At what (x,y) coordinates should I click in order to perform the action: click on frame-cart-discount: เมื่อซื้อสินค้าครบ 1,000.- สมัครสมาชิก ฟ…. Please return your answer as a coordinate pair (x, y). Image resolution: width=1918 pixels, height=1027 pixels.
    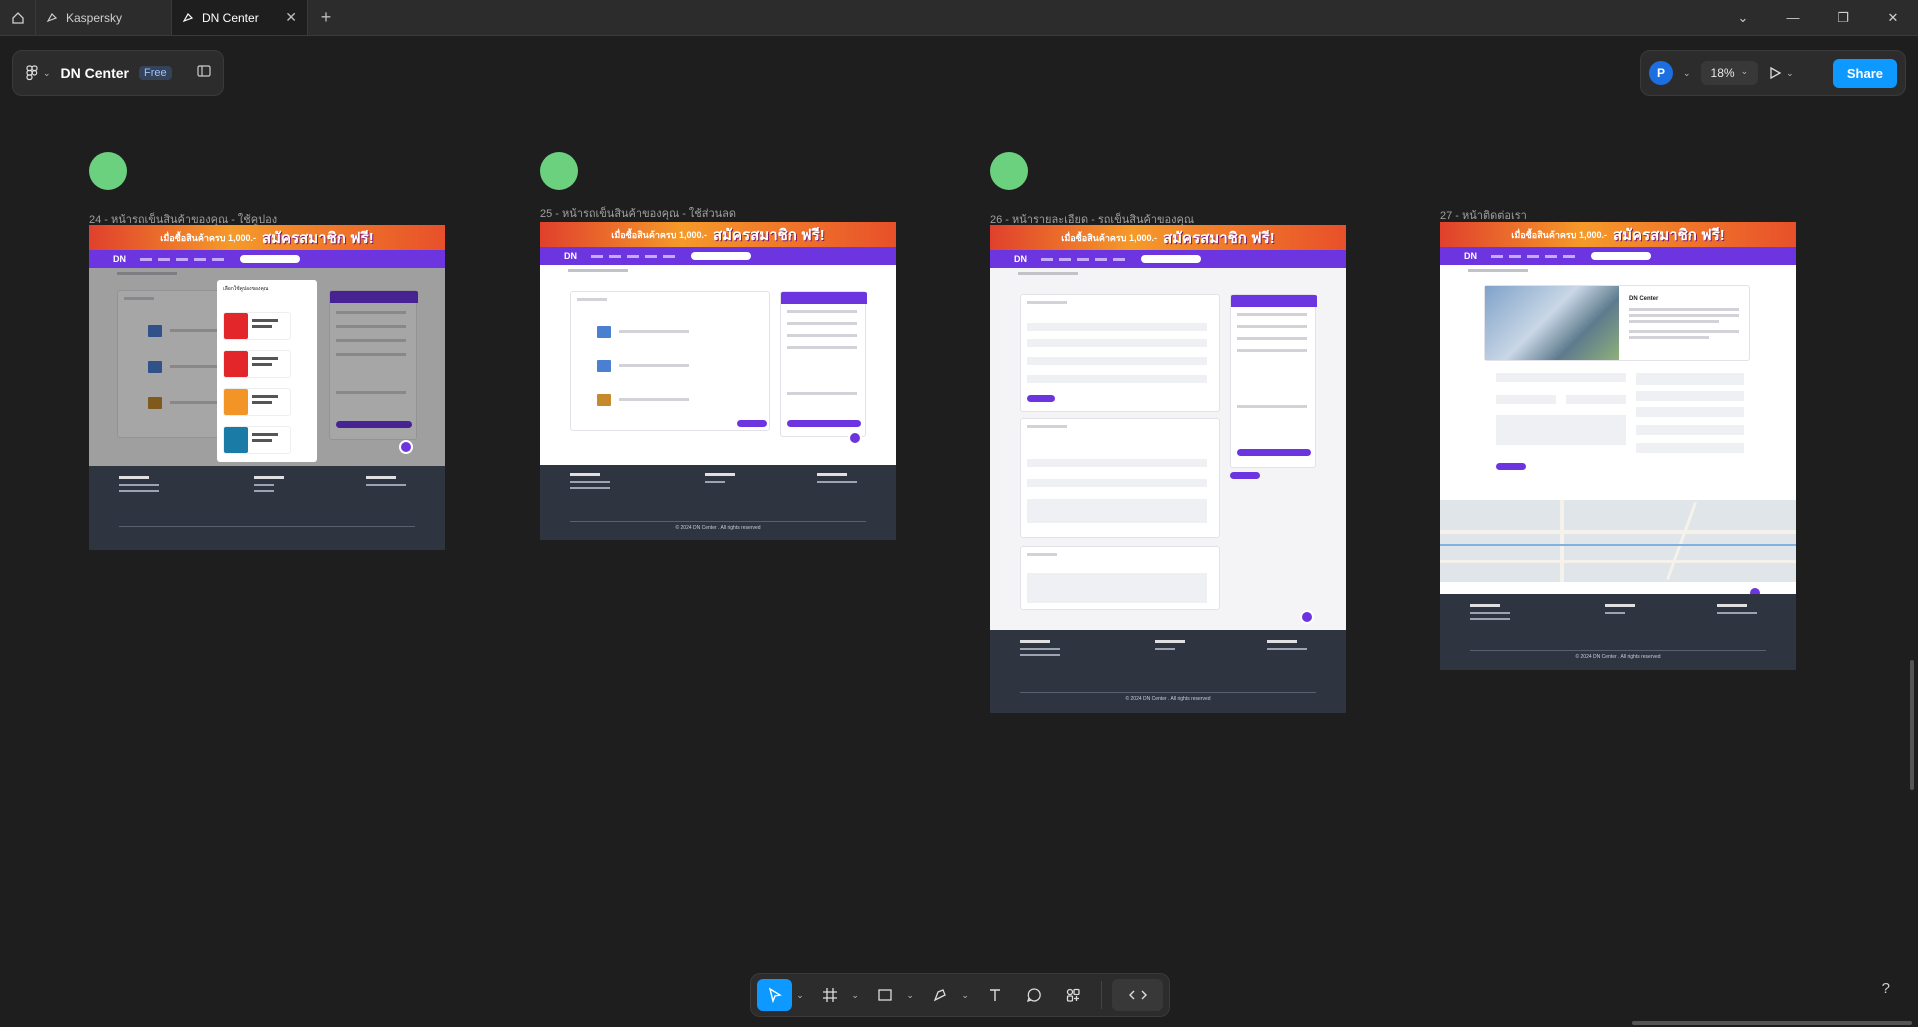
    Looking at the image, I should click on (718, 381).